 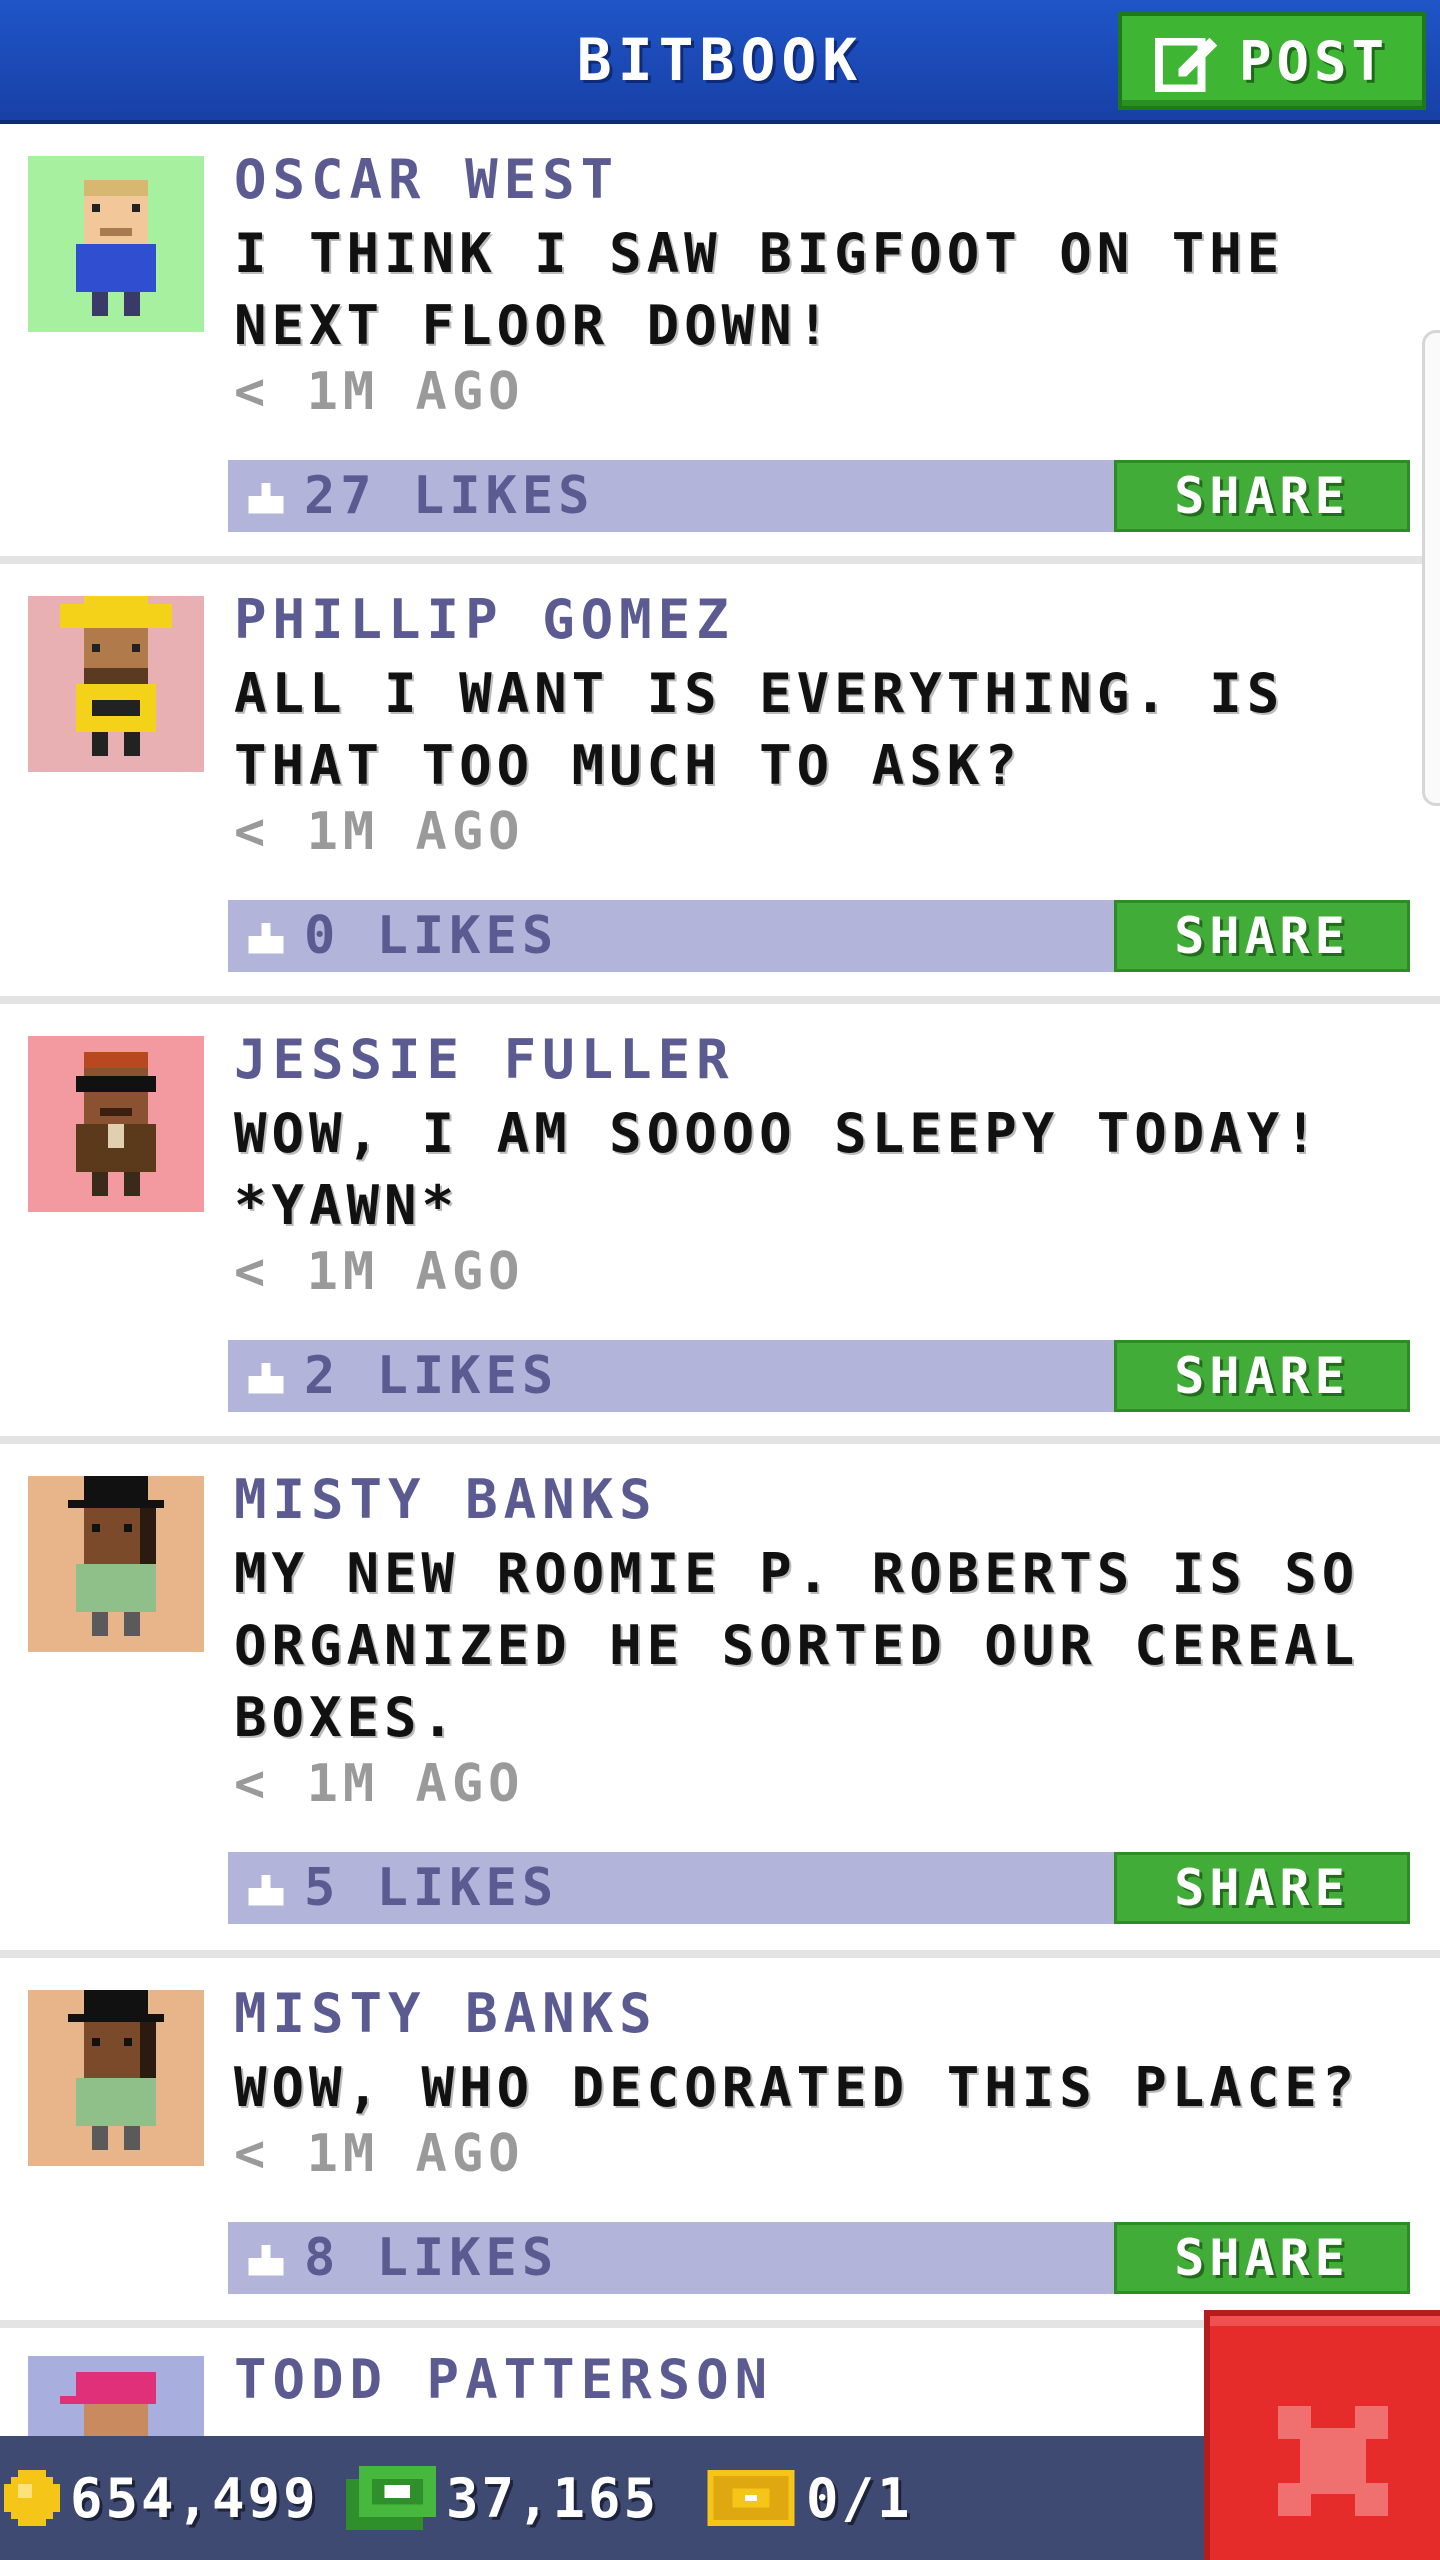 What do you see at coordinates (431, 1888) in the screenshot?
I see `likes-count: 5 LIKES` at bounding box center [431, 1888].